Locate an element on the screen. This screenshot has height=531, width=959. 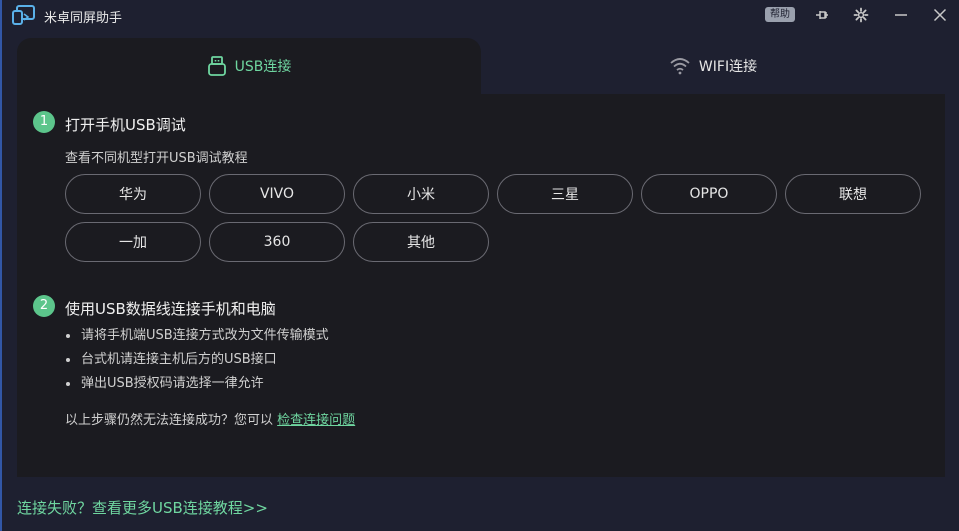
minimize-button is located at coordinates (901, 15).